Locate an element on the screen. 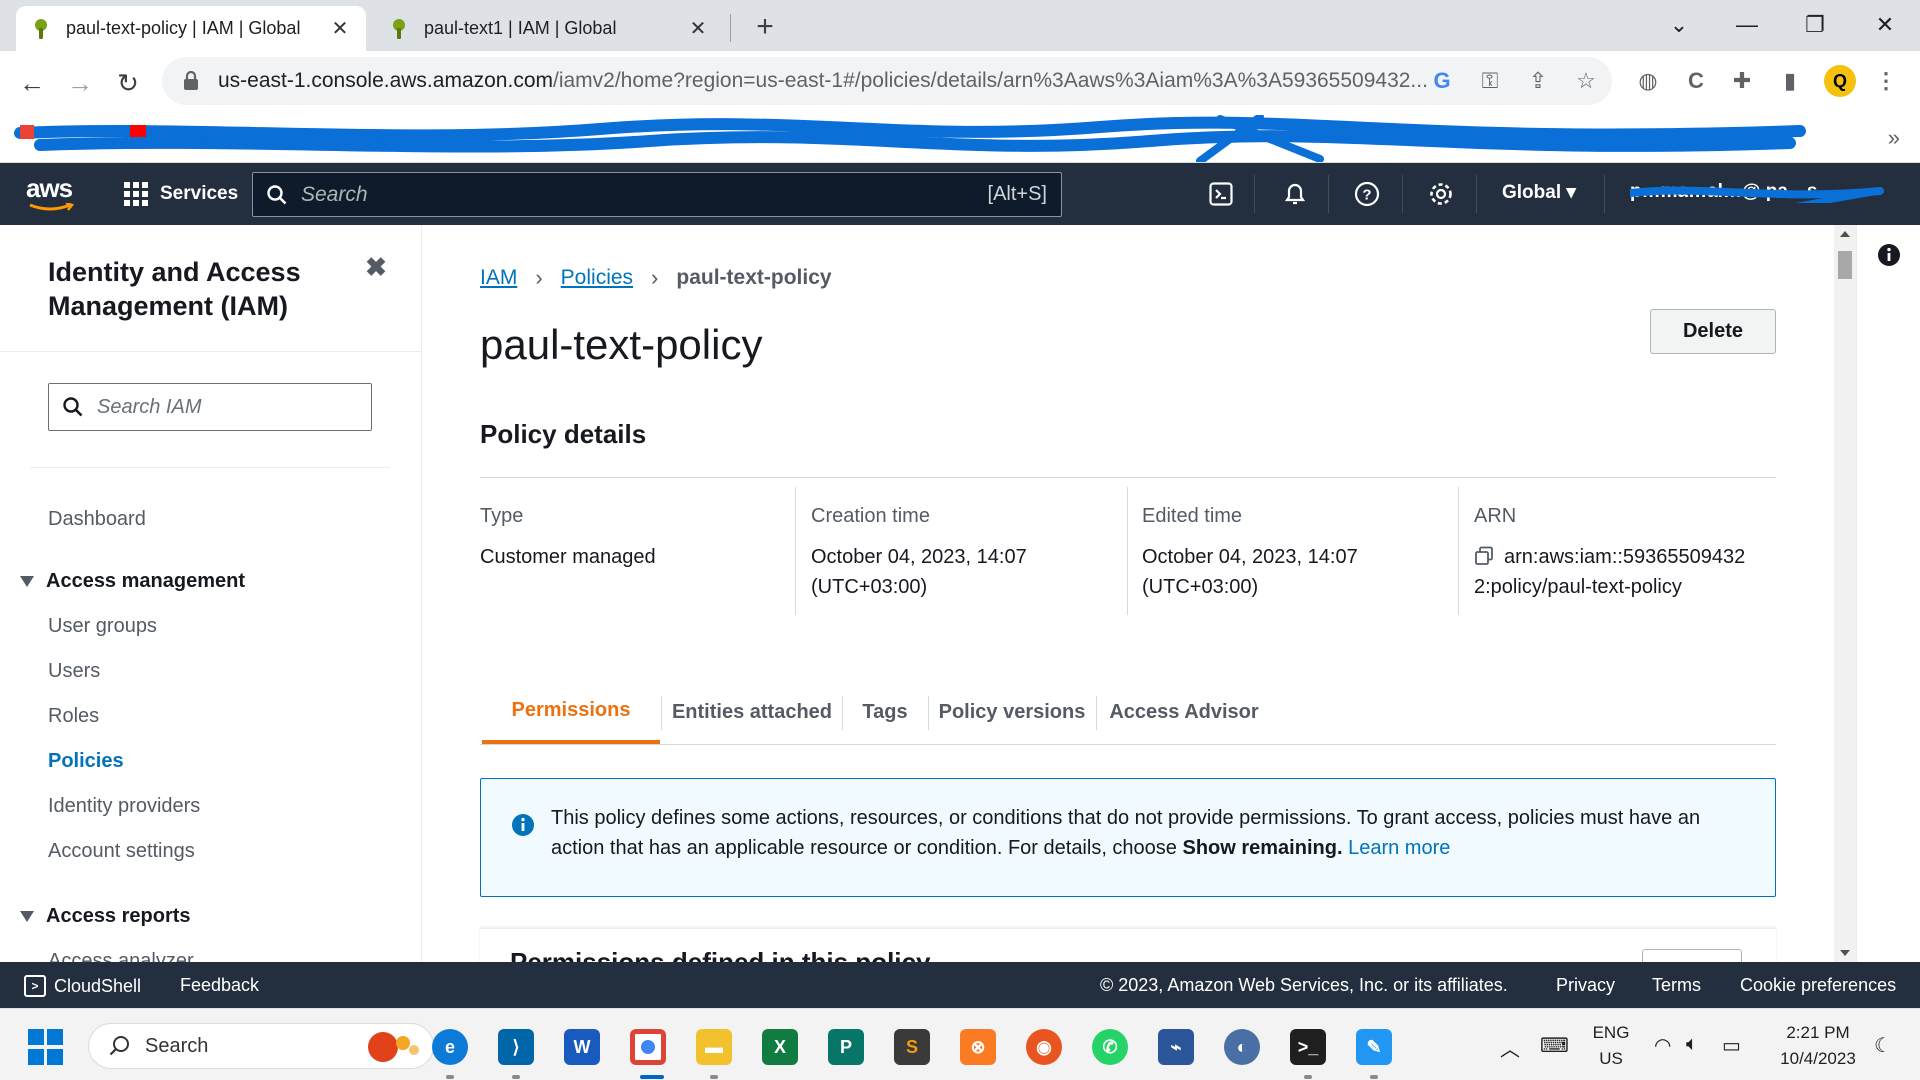 This screenshot has width=1920, height=1080. edge-icon: e is located at coordinates (450, 1047).